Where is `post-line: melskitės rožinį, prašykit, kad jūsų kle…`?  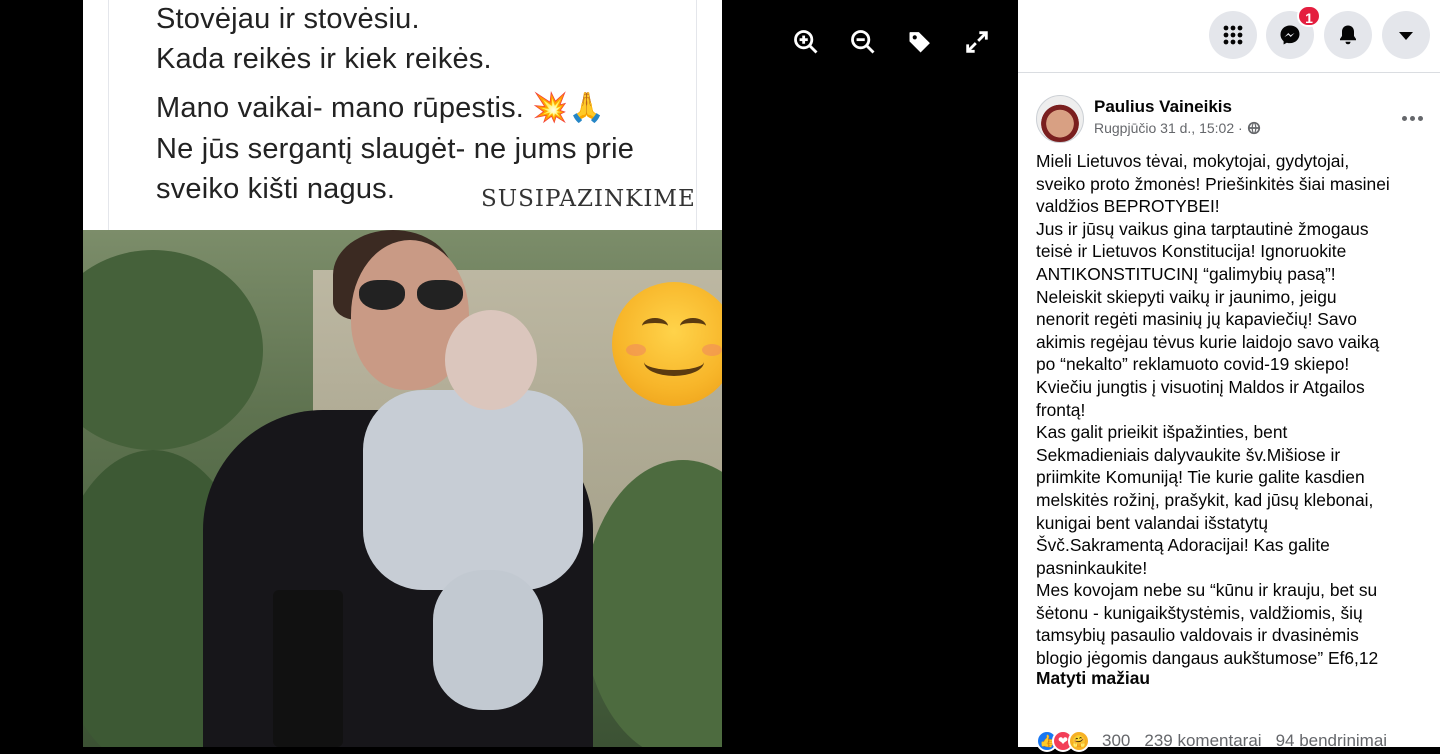 post-line: melskitės rožinį, prašykit, kad jūsų kle… is located at coordinates (1205, 499).